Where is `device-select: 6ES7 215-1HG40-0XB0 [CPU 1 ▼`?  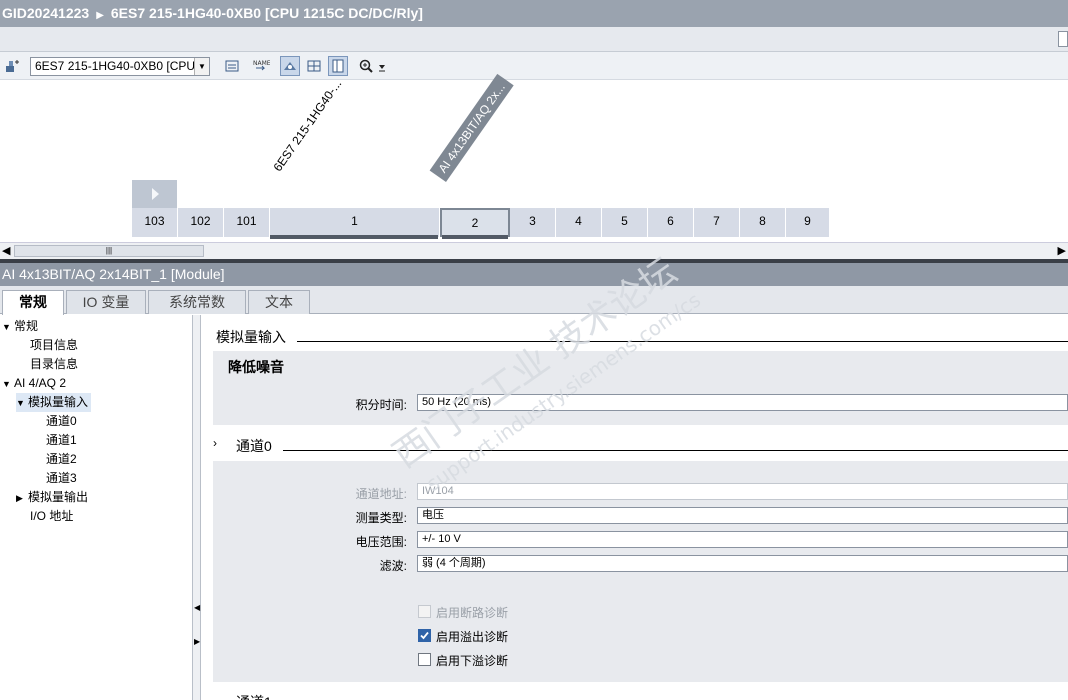 device-select: 6ES7 215-1HG40-0XB0 [CPU 1 ▼ is located at coordinates (120, 66).